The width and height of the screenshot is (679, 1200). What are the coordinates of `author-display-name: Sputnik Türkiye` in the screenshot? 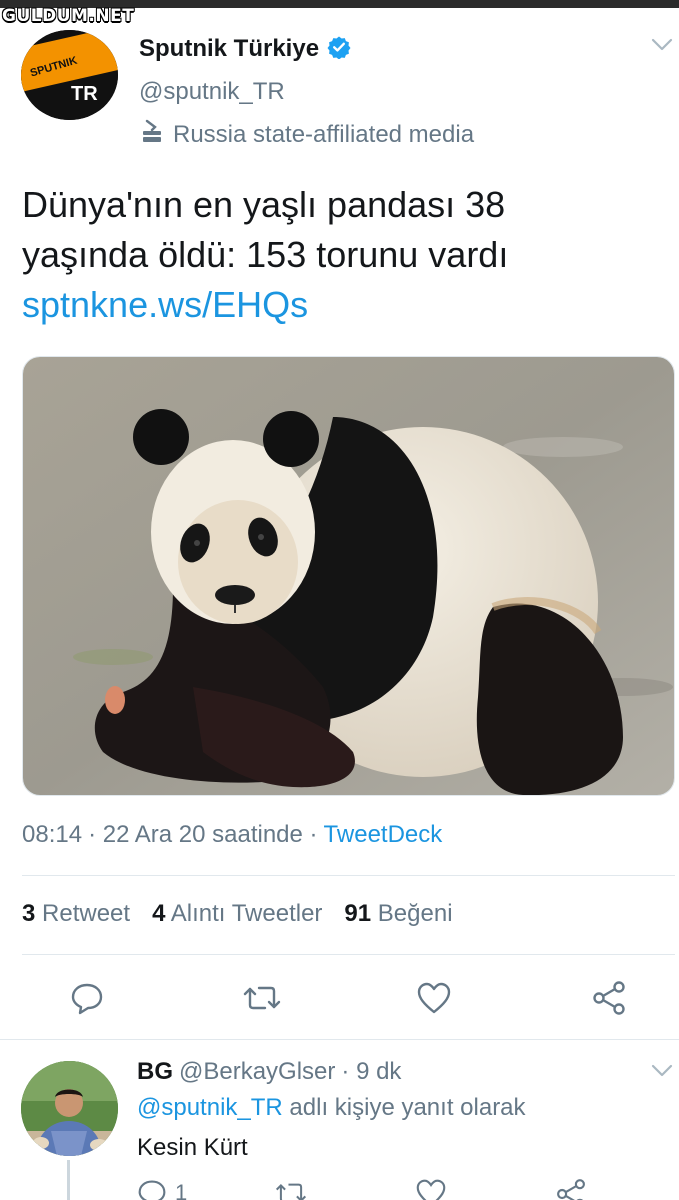 It's located at (229, 49).